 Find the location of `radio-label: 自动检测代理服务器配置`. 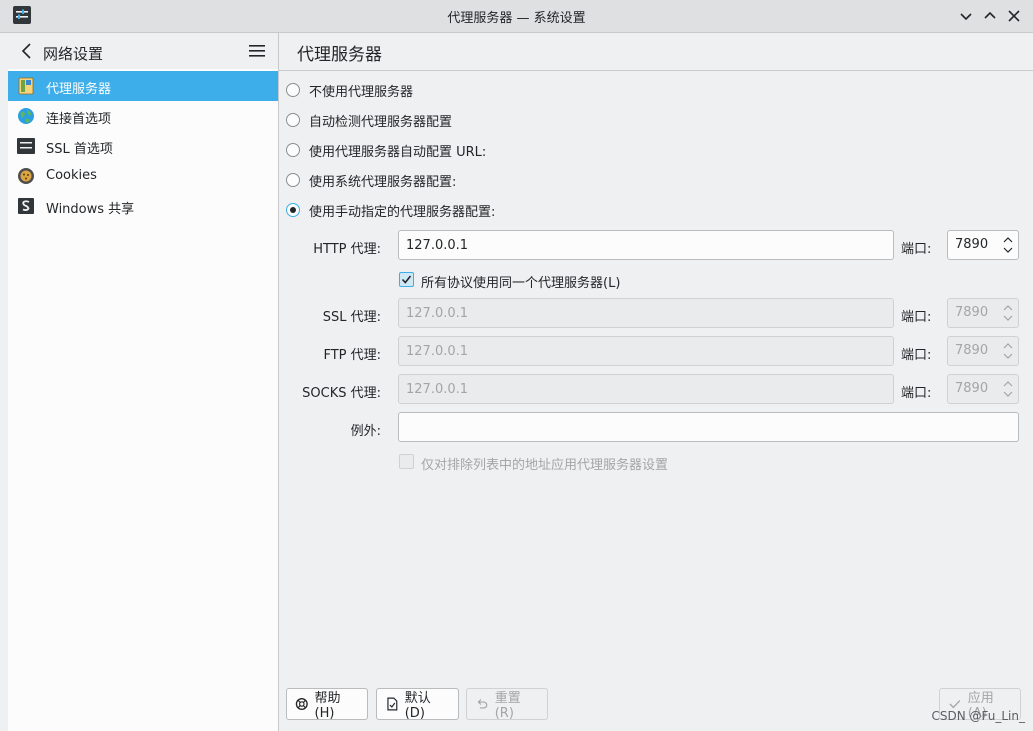

radio-label: 自动检测代理服务器配置 is located at coordinates (381, 122).